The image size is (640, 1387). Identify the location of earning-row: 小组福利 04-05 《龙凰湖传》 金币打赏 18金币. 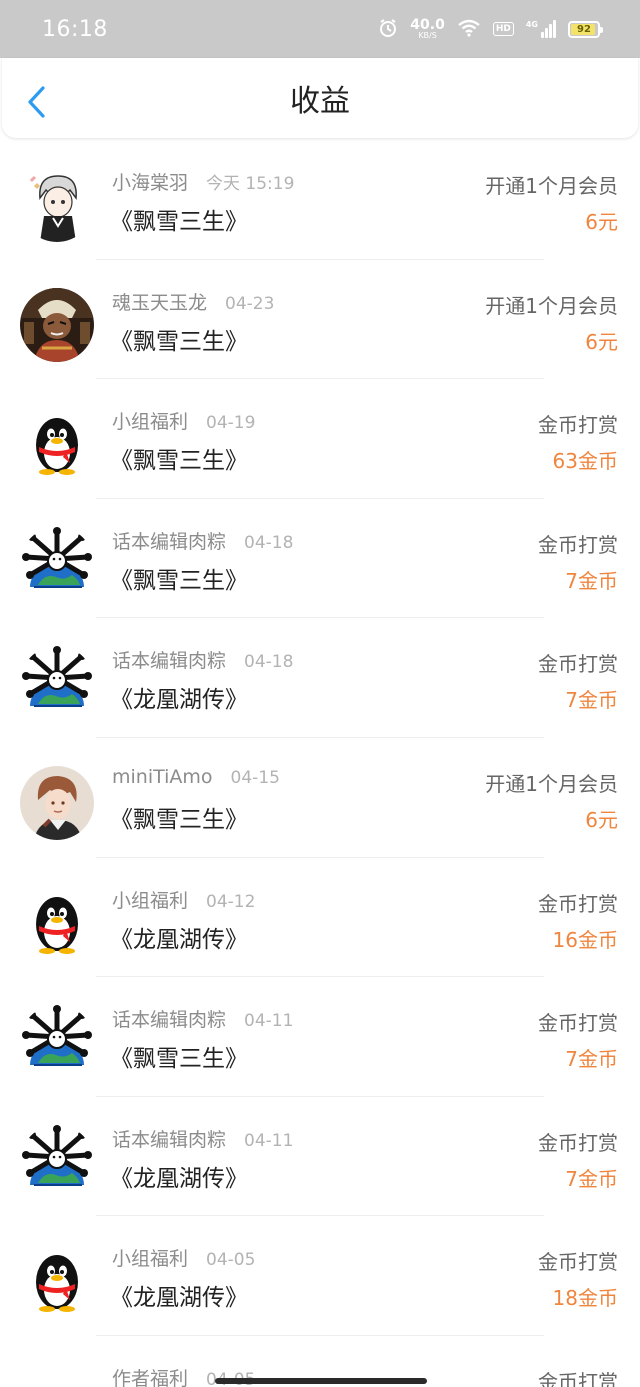
(320, 1276).